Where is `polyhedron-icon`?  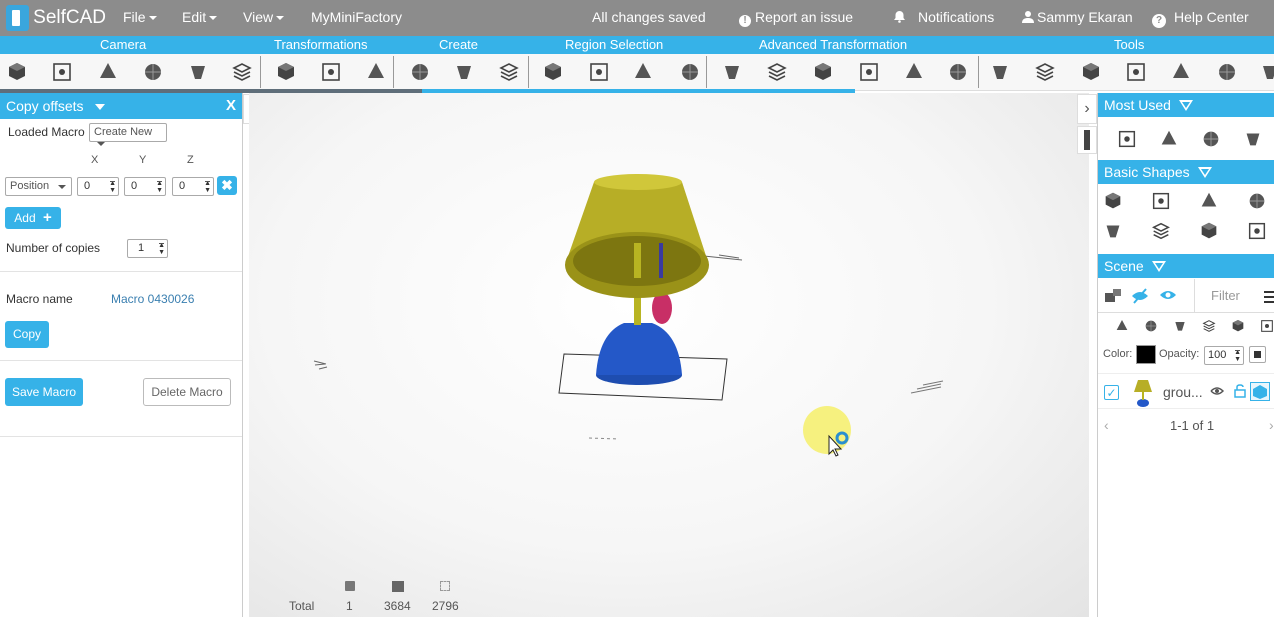
polyhedron-icon is located at coordinates (1257, 231).